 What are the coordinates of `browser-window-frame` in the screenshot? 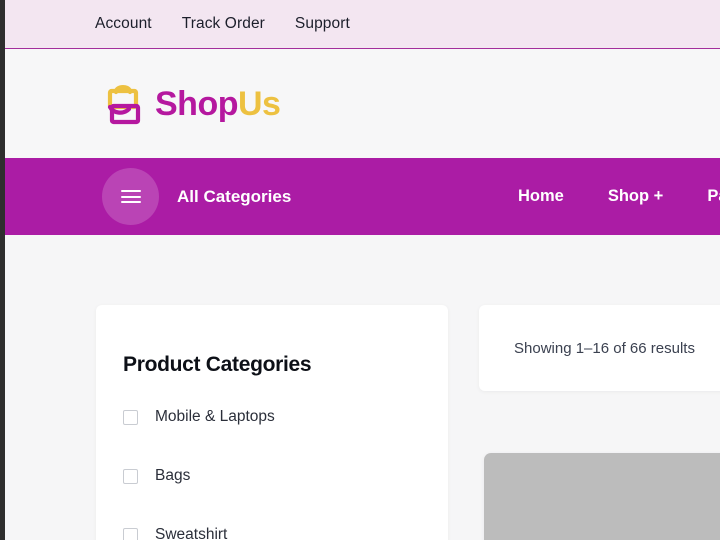 It's located at (2, 270).